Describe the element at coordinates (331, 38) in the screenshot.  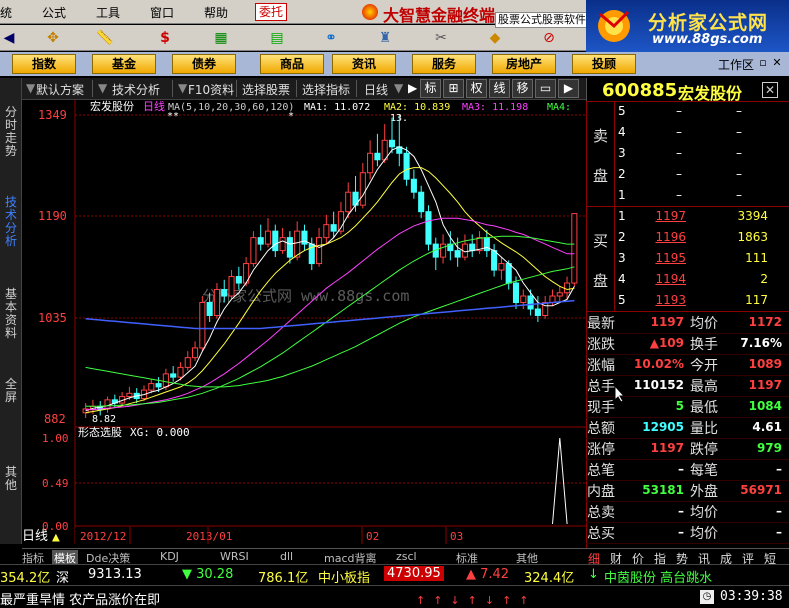
I see `binoculars-icon: ⚭` at that location.